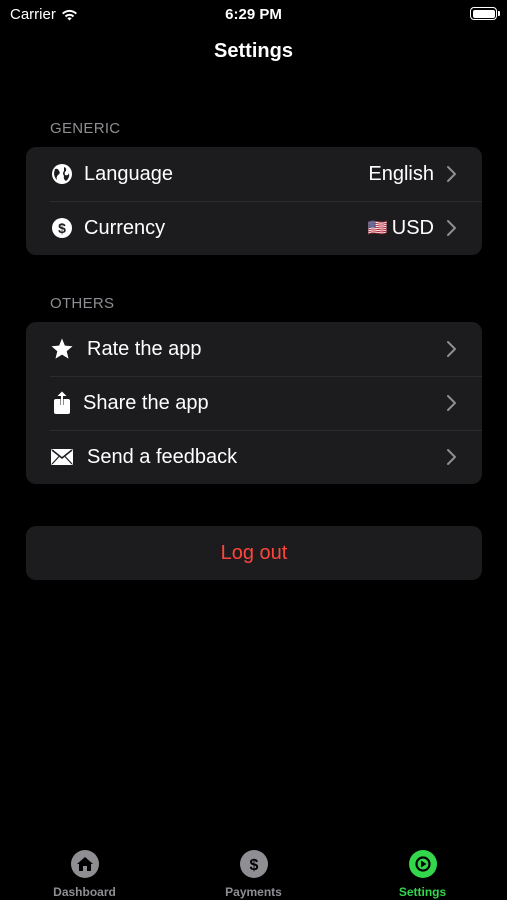 The width and height of the screenshot is (507, 900). What do you see at coordinates (85, 128) in the screenshot?
I see `section-header-generic: GENERIC` at bounding box center [85, 128].